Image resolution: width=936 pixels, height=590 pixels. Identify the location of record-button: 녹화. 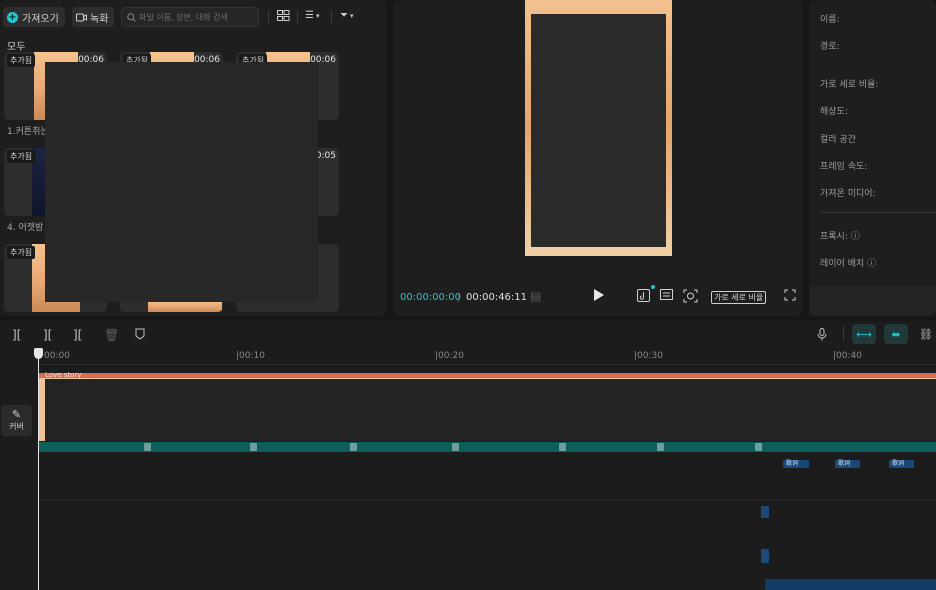
(93, 17).